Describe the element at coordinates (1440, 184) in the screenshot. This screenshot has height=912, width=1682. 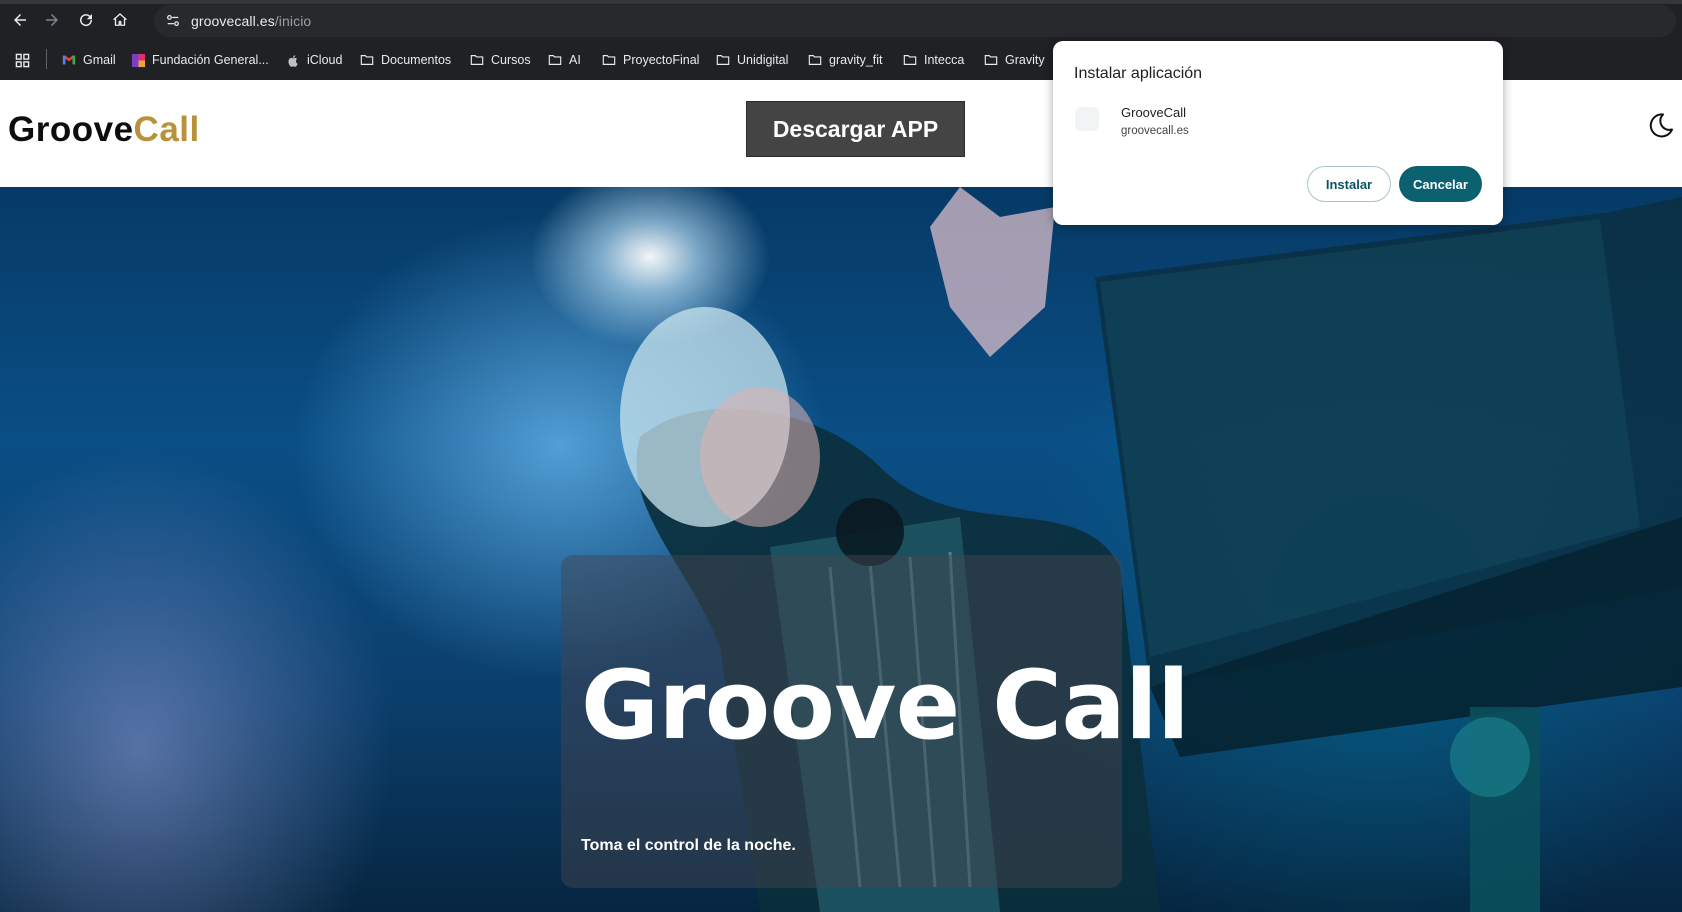
I see `cancel-button: Cancelar` at that location.